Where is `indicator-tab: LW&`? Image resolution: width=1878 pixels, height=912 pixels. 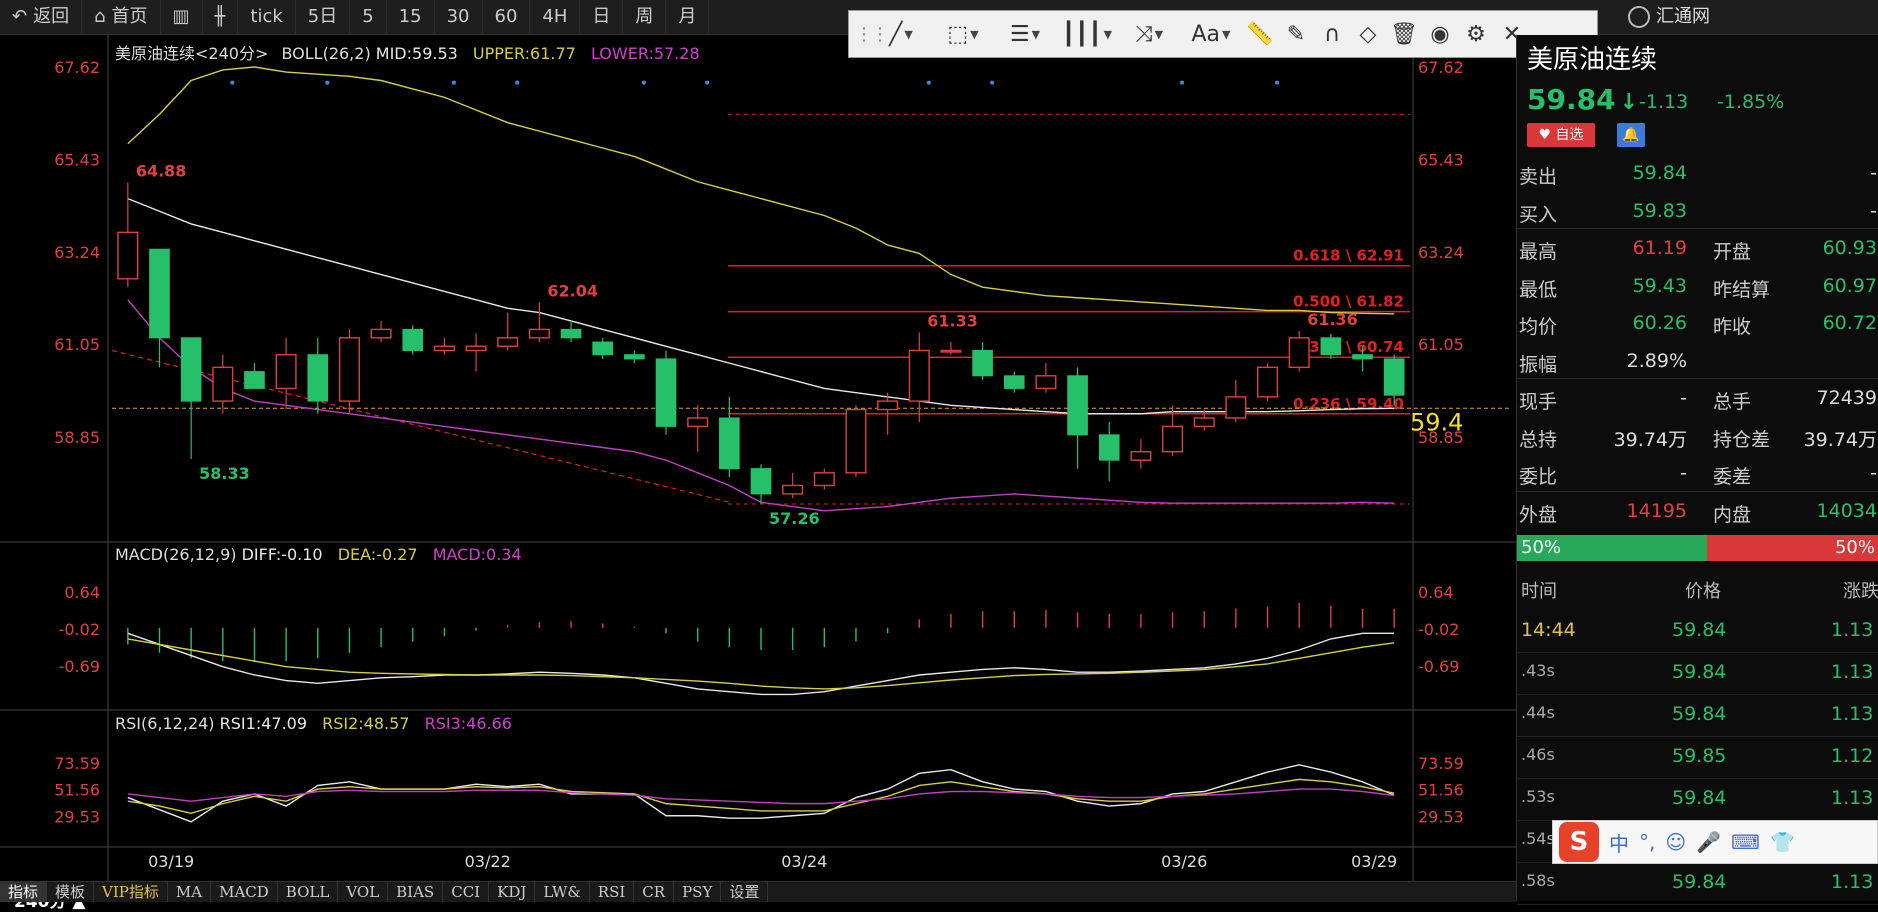
indicator-tab: LW& is located at coordinates (562, 892).